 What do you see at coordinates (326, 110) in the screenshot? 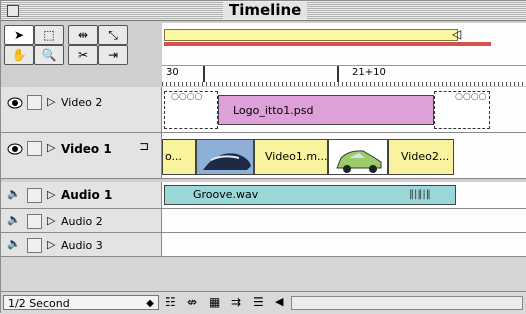
I see `clip-logo: Logo_itto1.psd` at bounding box center [326, 110].